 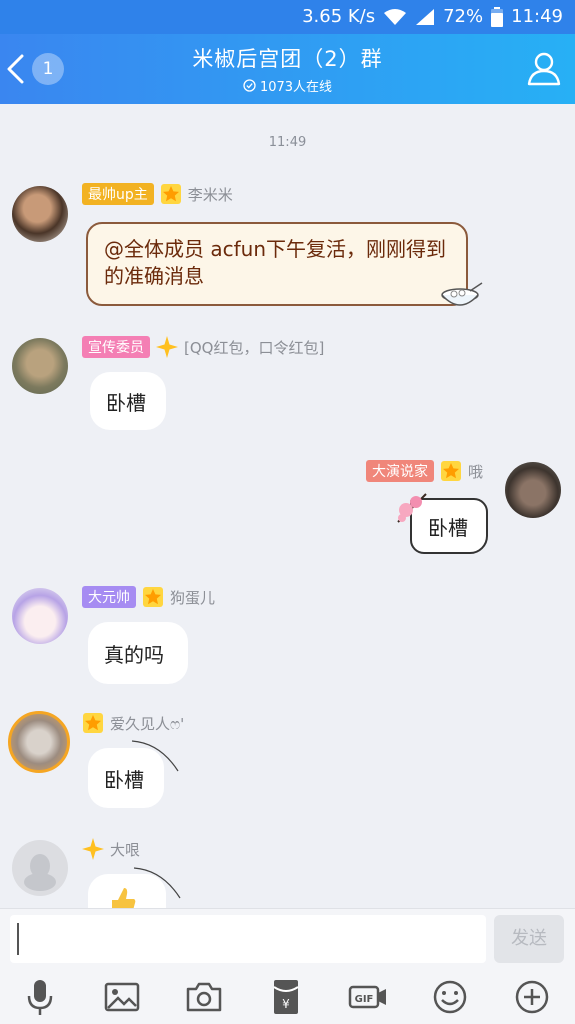 What do you see at coordinates (364, 999) in the screenshot?
I see `svg-text: GIF` at bounding box center [364, 999].